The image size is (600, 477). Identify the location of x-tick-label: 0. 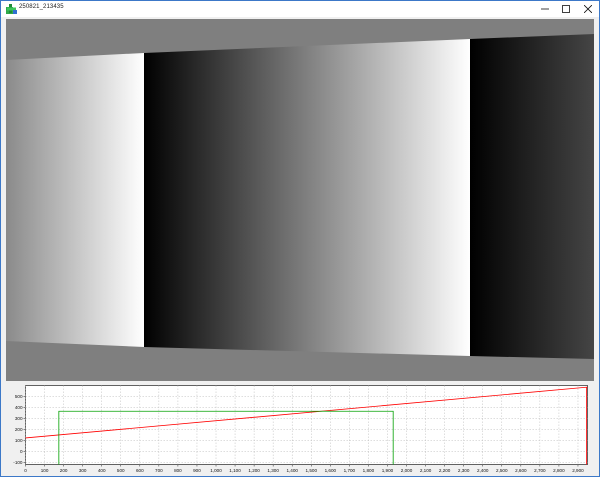
(25, 470).